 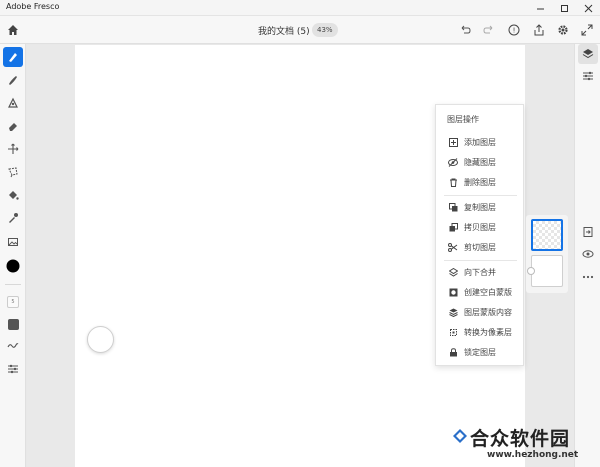 I want to click on home-icon, so click(x=13, y=30).